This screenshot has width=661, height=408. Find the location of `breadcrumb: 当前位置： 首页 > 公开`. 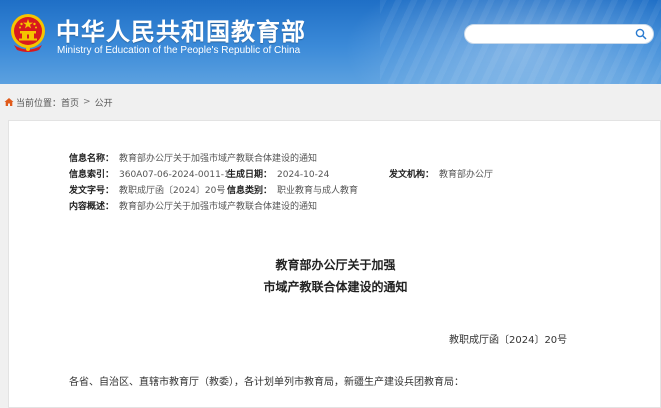

breadcrumb: 当前位置： 首页 > 公开 is located at coordinates (330, 102).